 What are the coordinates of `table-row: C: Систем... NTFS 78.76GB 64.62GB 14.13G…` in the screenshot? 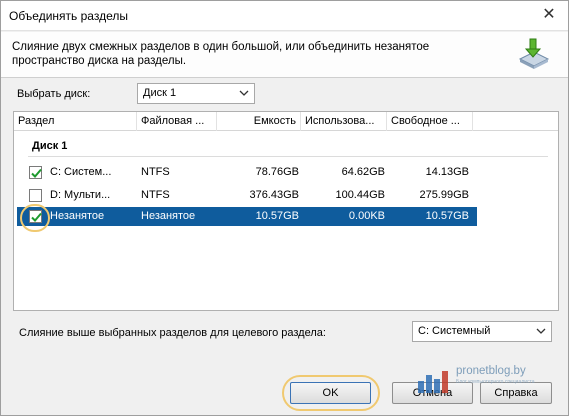 It's located at (247, 172).